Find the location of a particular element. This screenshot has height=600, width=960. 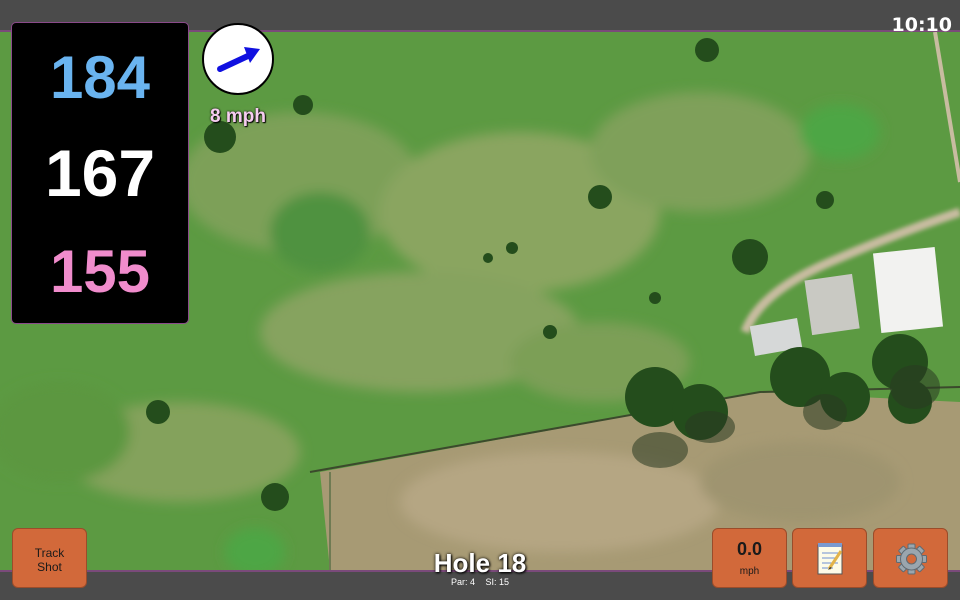

wind-compass is located at coordinates (238, 59).